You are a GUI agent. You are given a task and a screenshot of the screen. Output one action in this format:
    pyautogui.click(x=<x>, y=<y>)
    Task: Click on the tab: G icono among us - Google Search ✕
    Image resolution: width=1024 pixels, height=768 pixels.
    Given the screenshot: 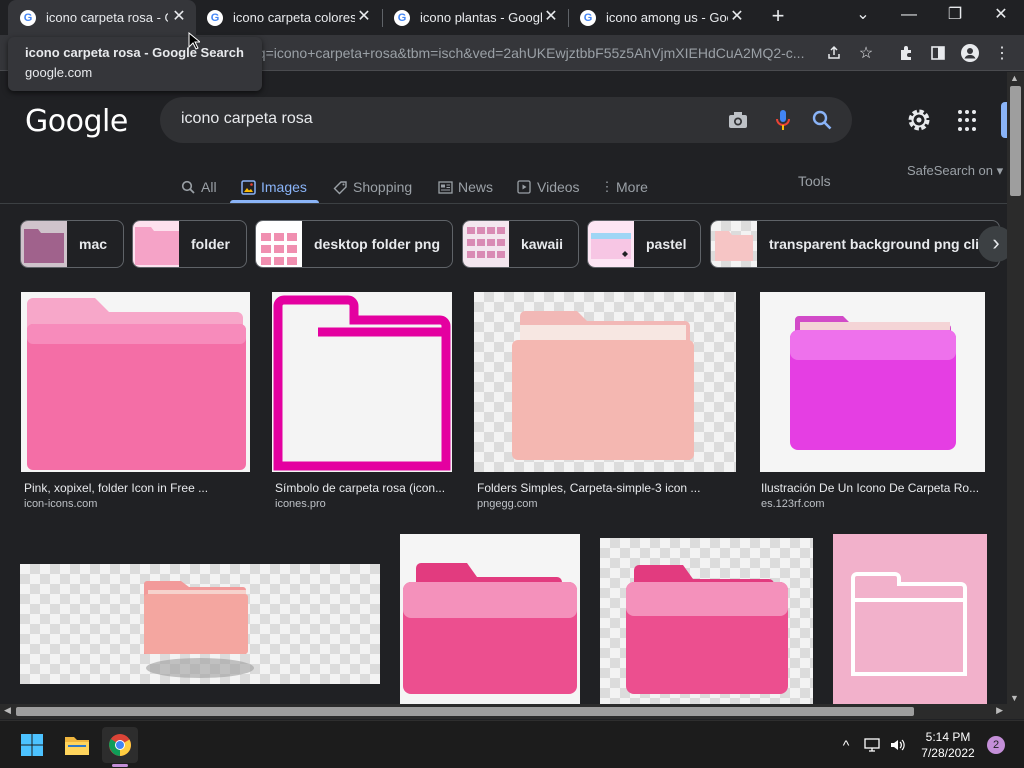 What is the action you would take?
    pyautogui.click(x=661, y=17)
    